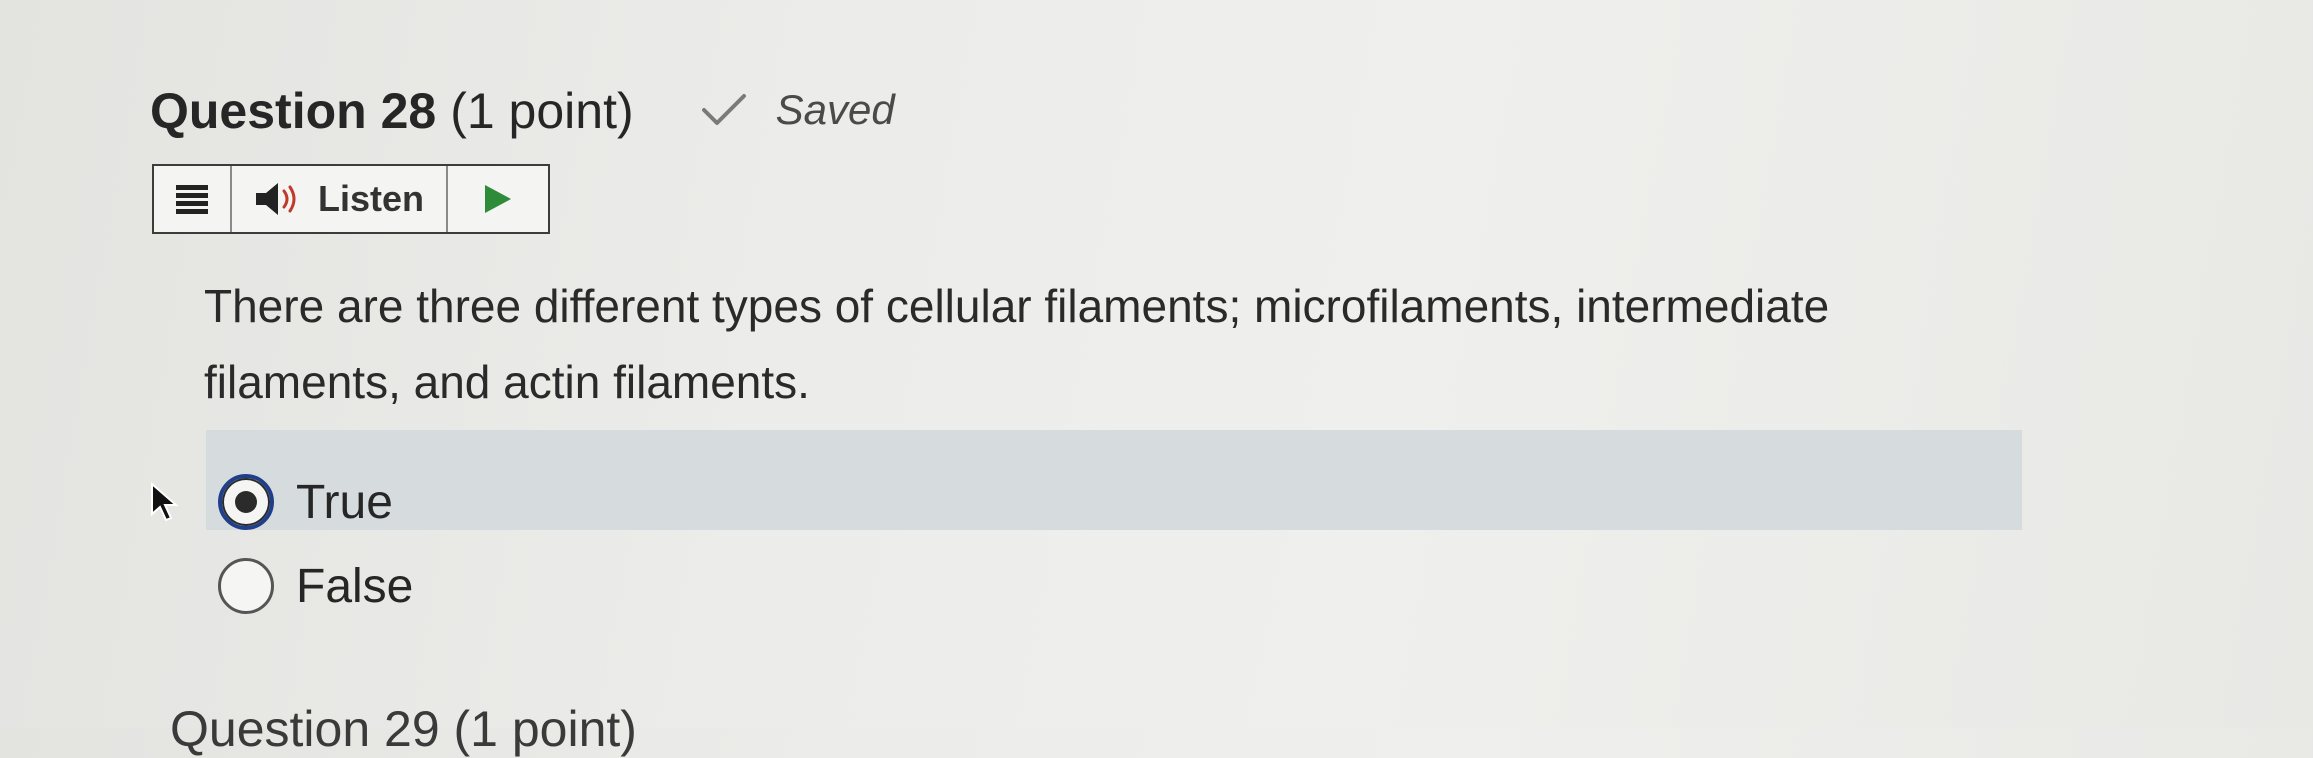 Image resolution: width=2313 pixels, height=758 pixels. Describe the element at coordinates (1114, 480) in the screenshot. I see `selected-option-highlight` at that location.